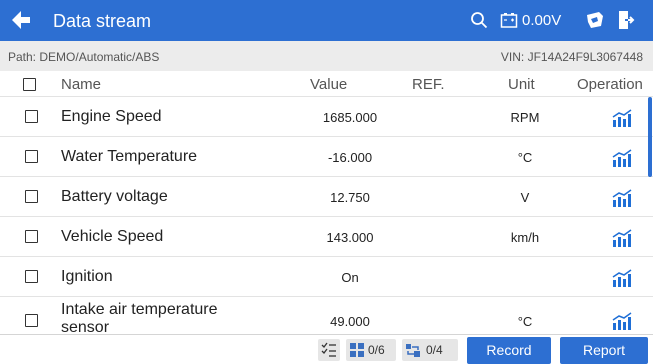 The height and width of the screenshot is (364, 653). I want to click on voltage-readout: 0.00V, so click(542, 20).